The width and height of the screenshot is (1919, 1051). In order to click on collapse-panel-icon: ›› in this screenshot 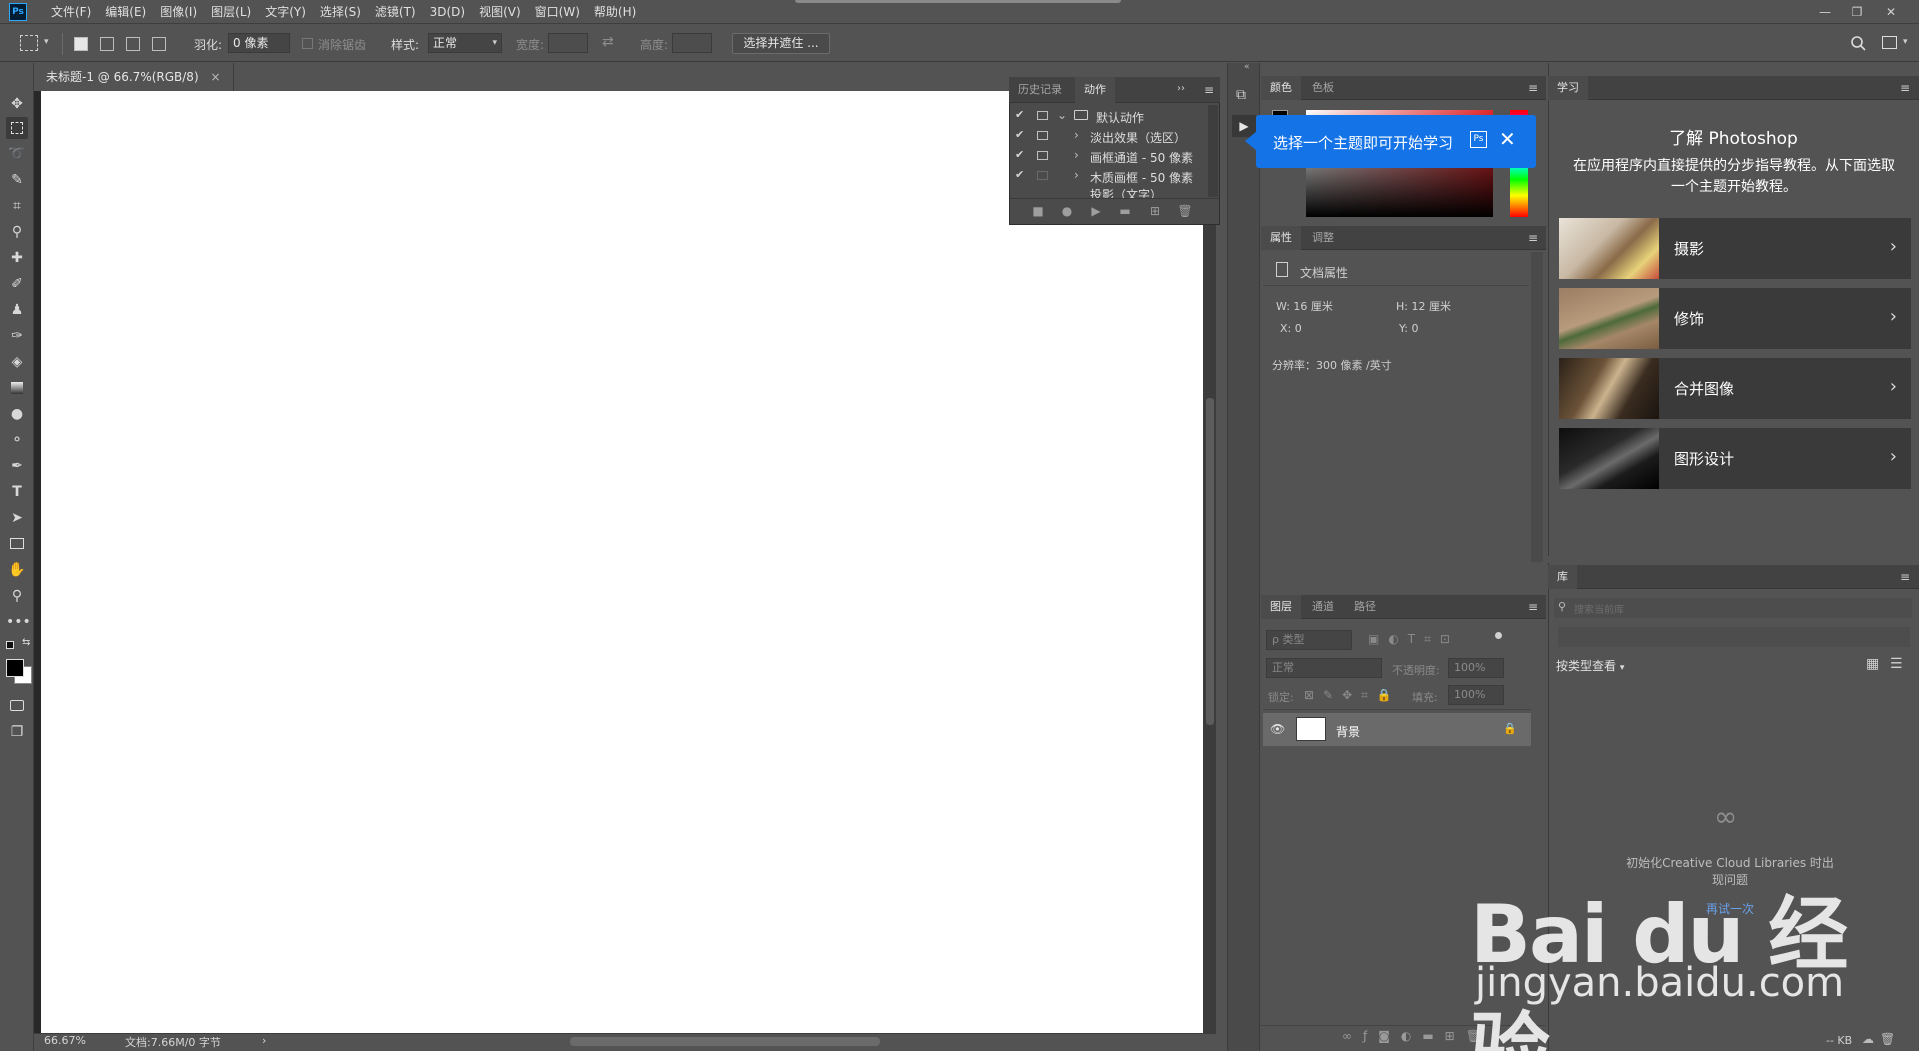, I will do `click(1181, 88)`.